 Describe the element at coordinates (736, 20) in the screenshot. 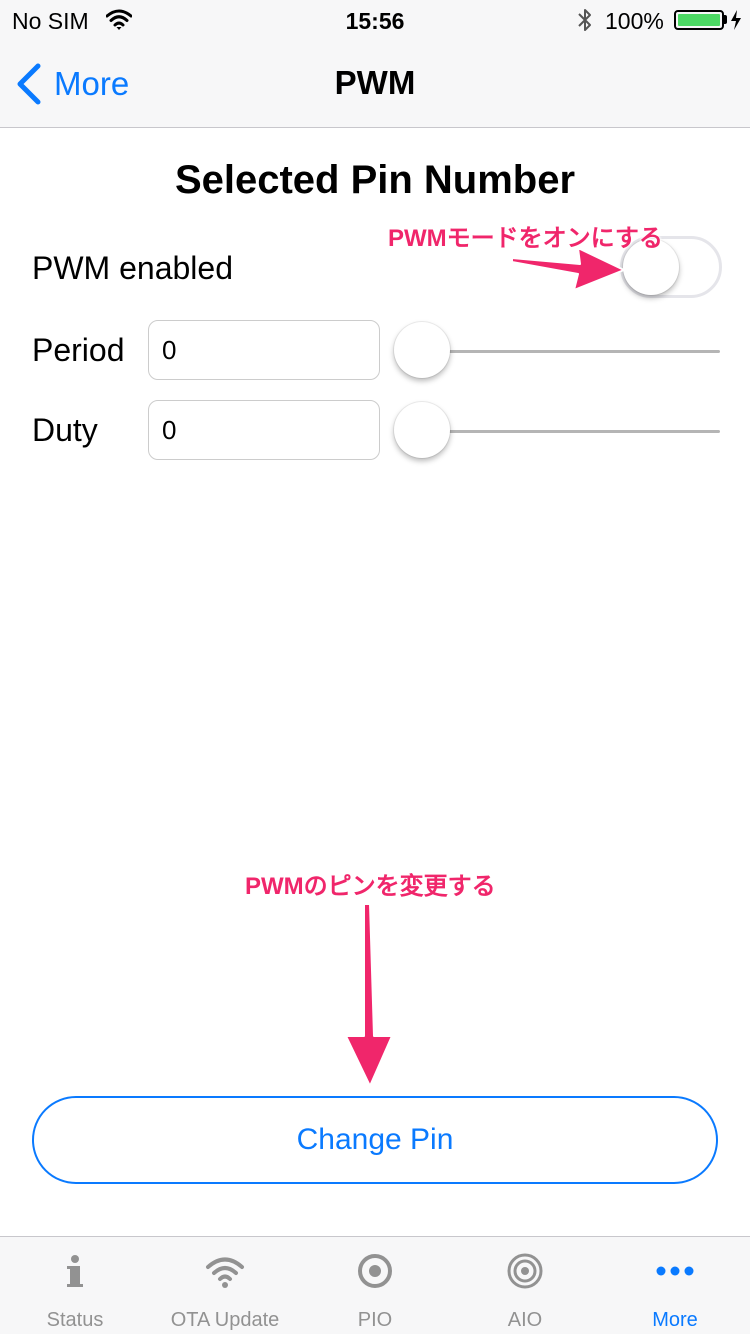

I see `charging-icon` at that location.